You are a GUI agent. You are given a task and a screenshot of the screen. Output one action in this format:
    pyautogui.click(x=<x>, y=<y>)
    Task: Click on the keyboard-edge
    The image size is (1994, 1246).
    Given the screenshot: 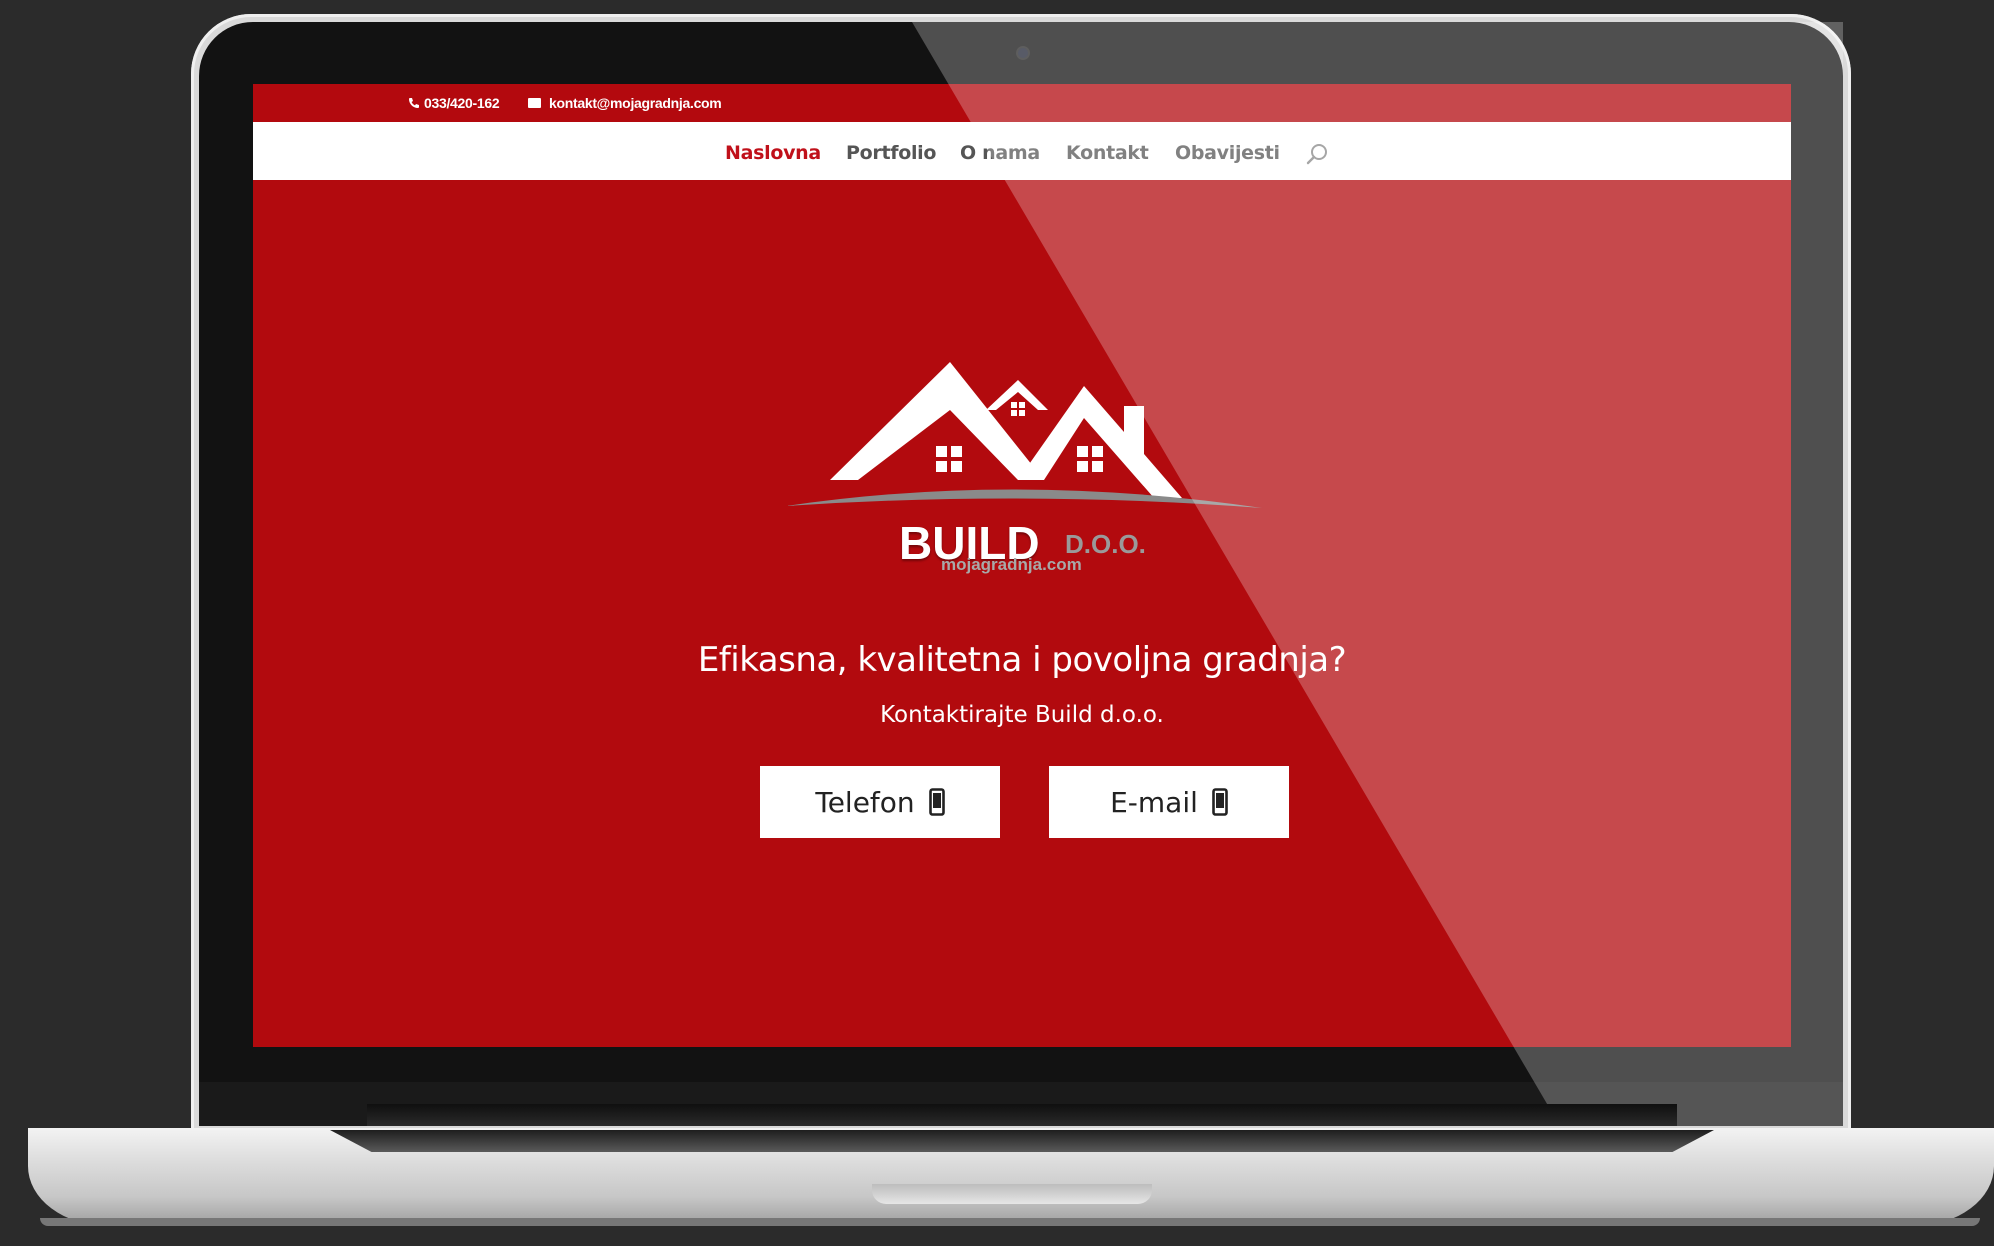 What is the action you would take?
    pyautogui.click(x=1022, y=1141)
    